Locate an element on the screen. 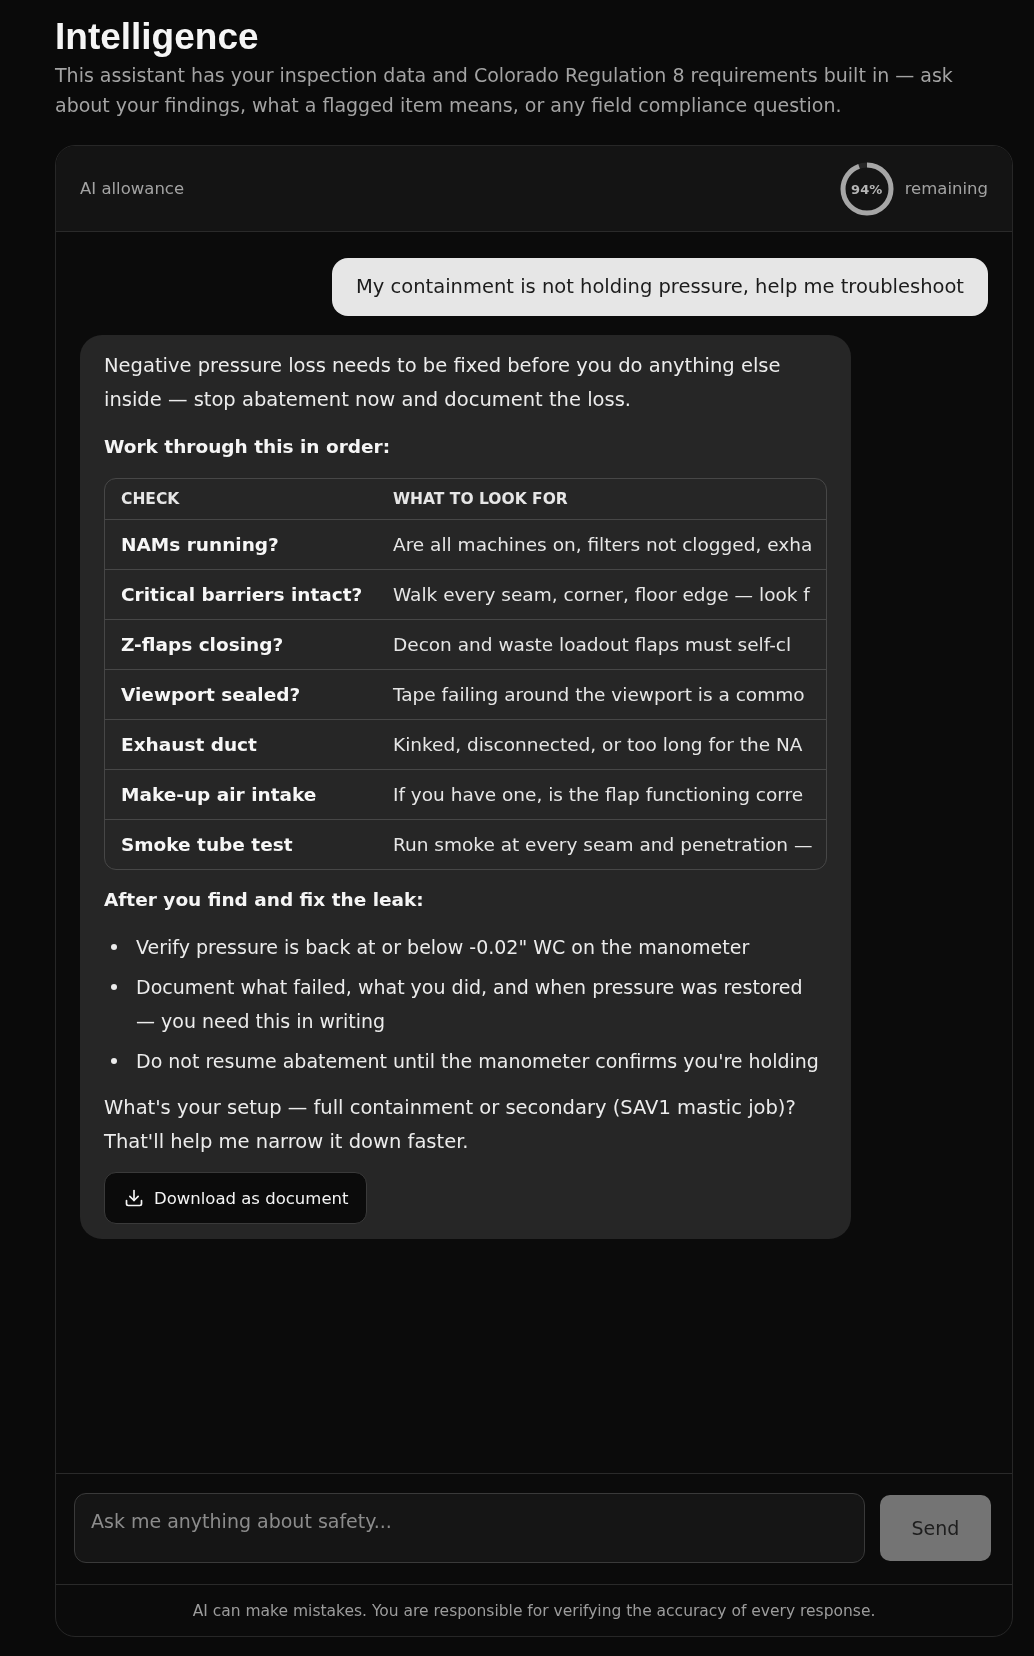 Image resolution: width=1034 pixels, height=1656 pixels. download-icon is located at coordinates (134, 1198).